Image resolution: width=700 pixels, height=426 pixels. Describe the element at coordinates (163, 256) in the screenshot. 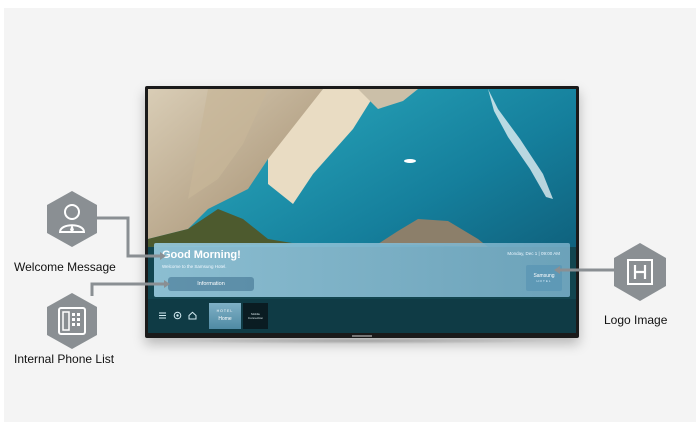

I see `welcome-connector-arrow` at that location.